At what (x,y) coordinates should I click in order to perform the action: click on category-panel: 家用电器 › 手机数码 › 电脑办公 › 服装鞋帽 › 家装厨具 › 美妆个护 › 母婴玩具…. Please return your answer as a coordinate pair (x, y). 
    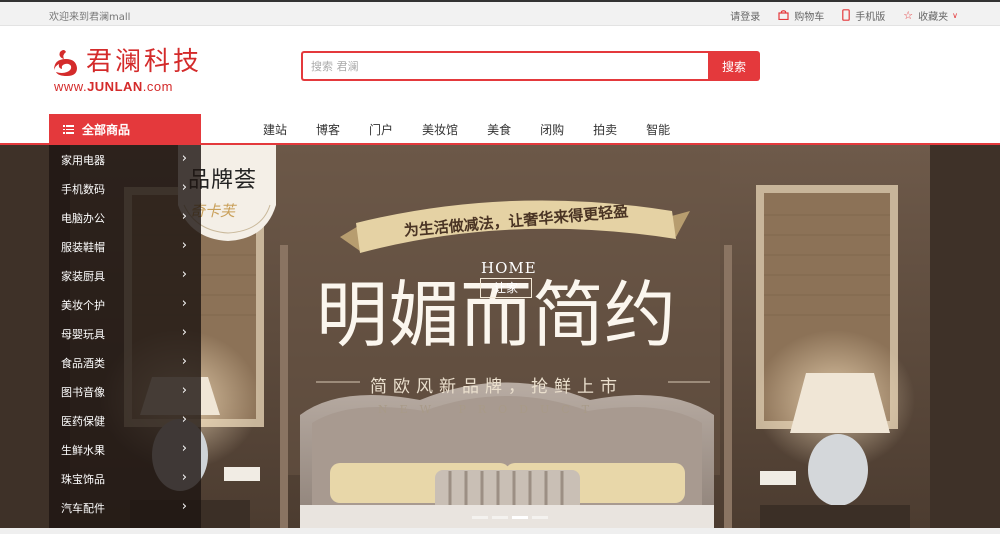
    Looking at the image, I should click on (125, 336).